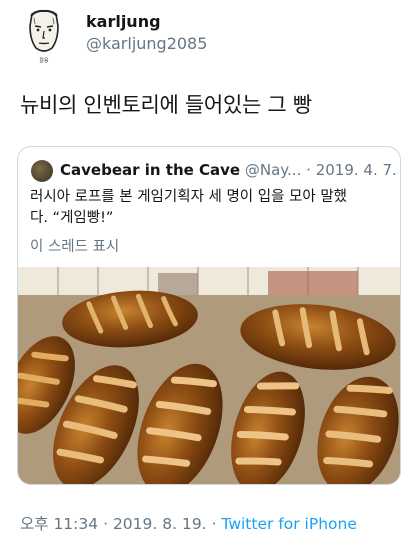 This screenshot has height=544, width=420. Describe the element at coordinates (189, 197) in the screenshot. I see `quoted-text-line-1: 러시아 로프를 본 게임기획자 세 명이 입을 모아 말했` at that location.